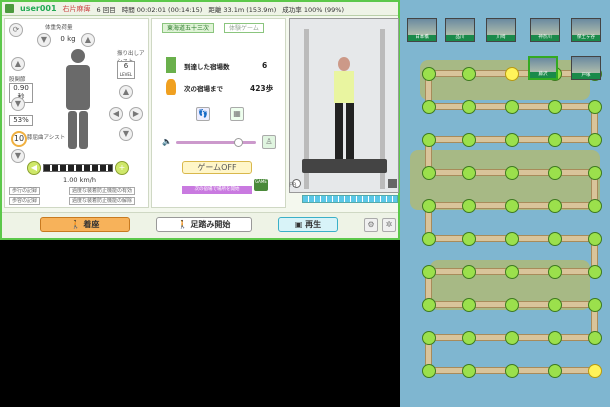 The image size is (610, 407). I want to click on weight-value: 0 kg, so click(68, 39).